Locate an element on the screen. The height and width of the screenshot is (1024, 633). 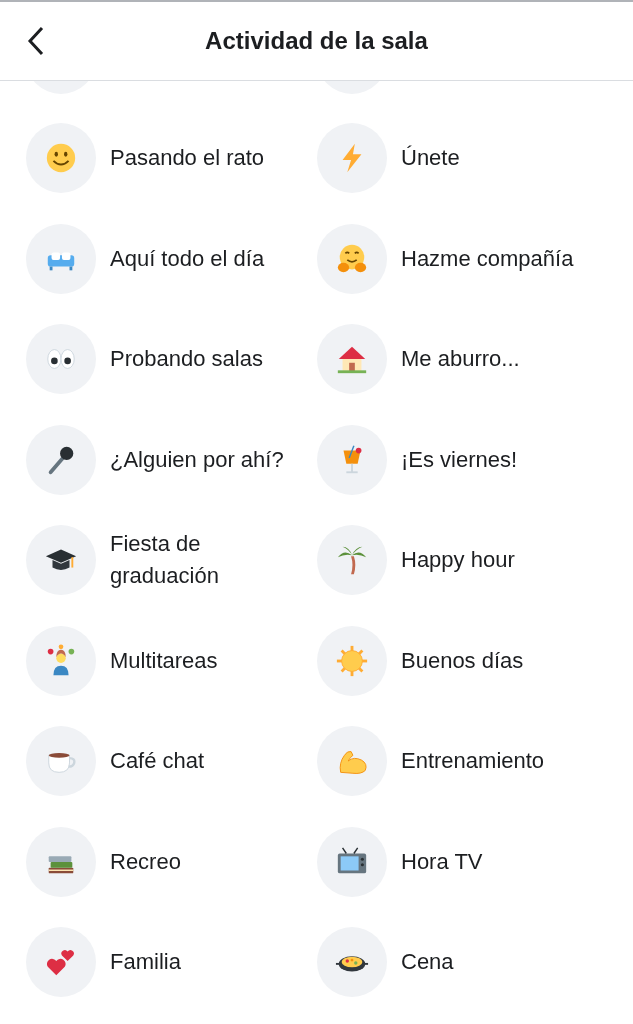
activity-label: Familia is located at coordinates (145, 962).